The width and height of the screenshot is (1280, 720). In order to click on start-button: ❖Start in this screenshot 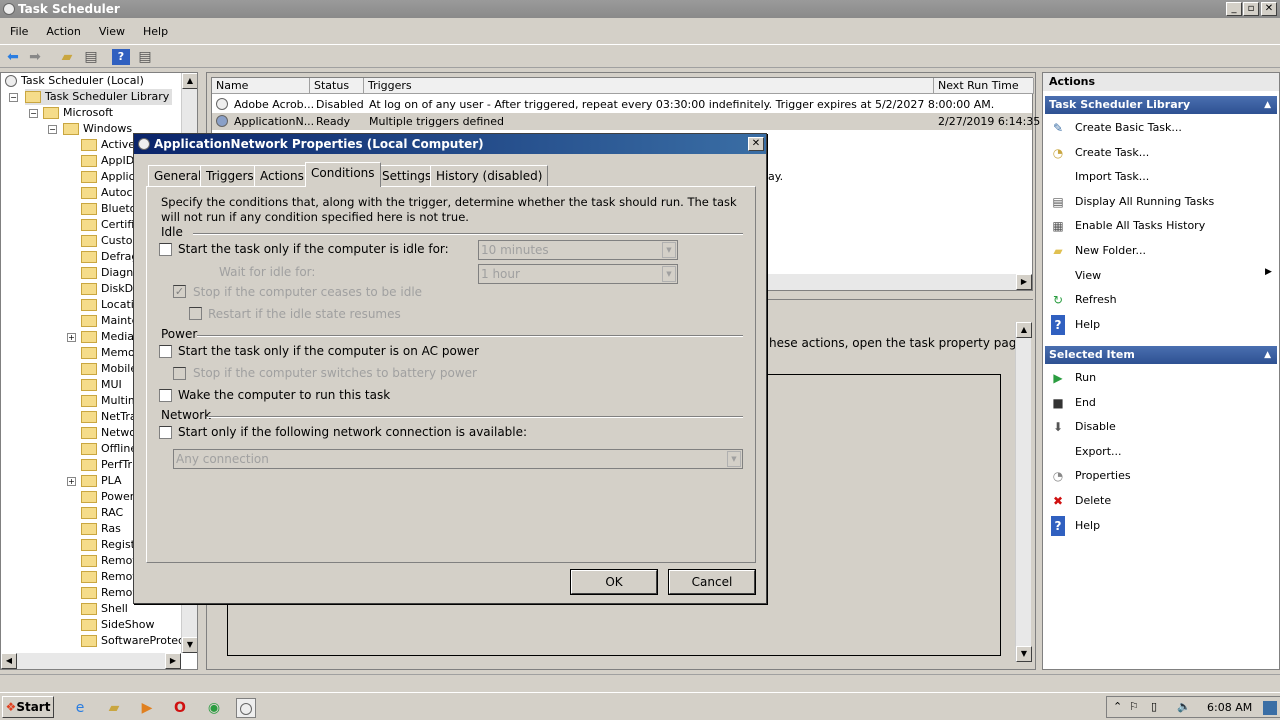, I will do `click(28, 707)`.